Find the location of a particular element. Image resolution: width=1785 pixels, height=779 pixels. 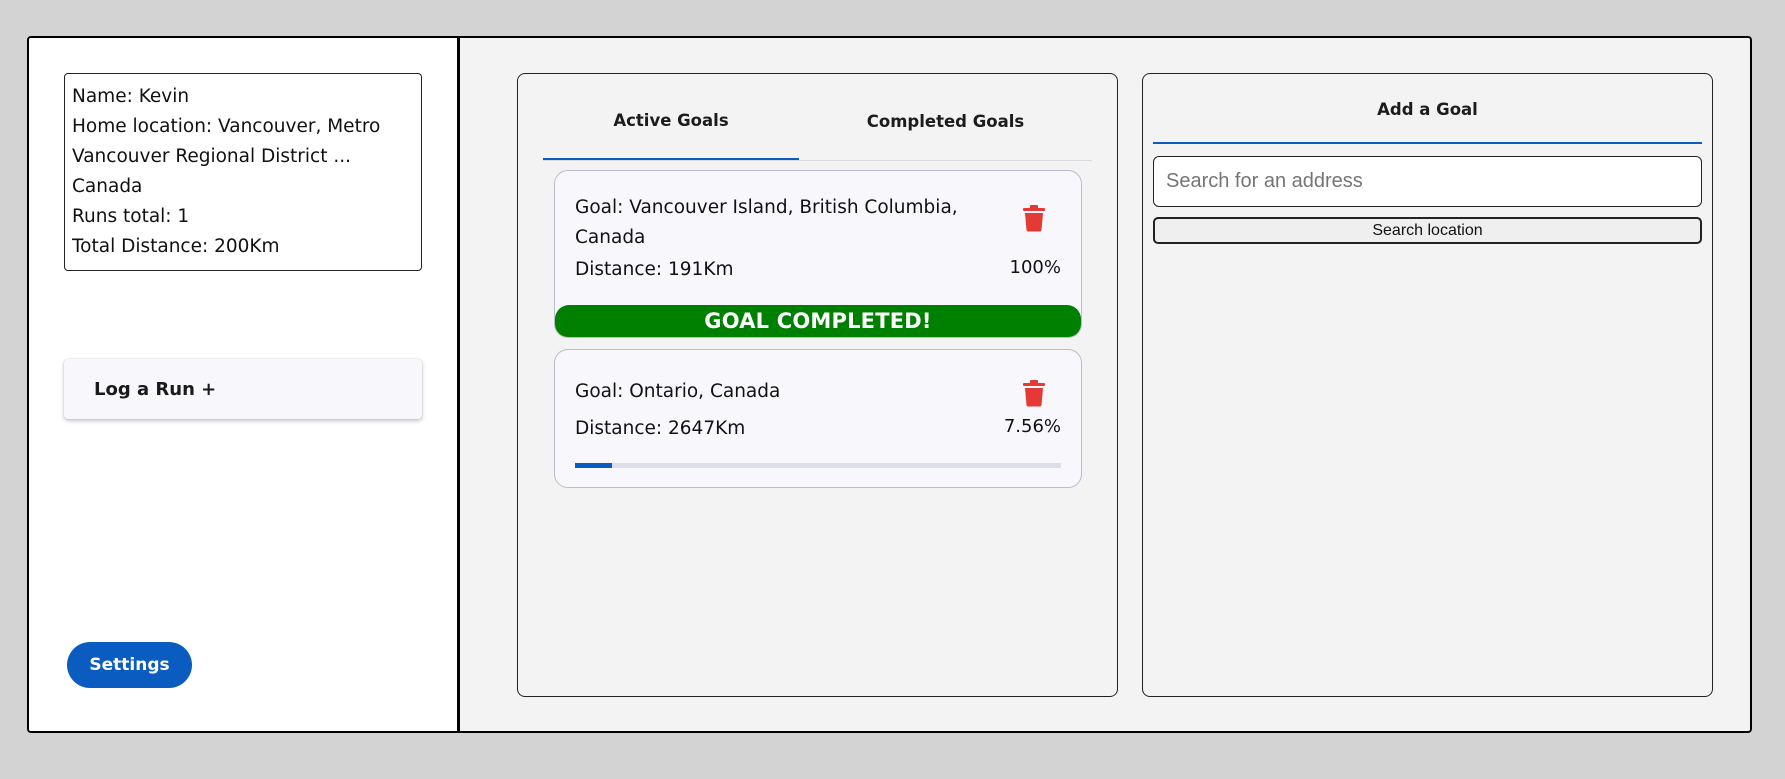

goal-distance: Distance: 2647Km is located at coordinates (660, 428).